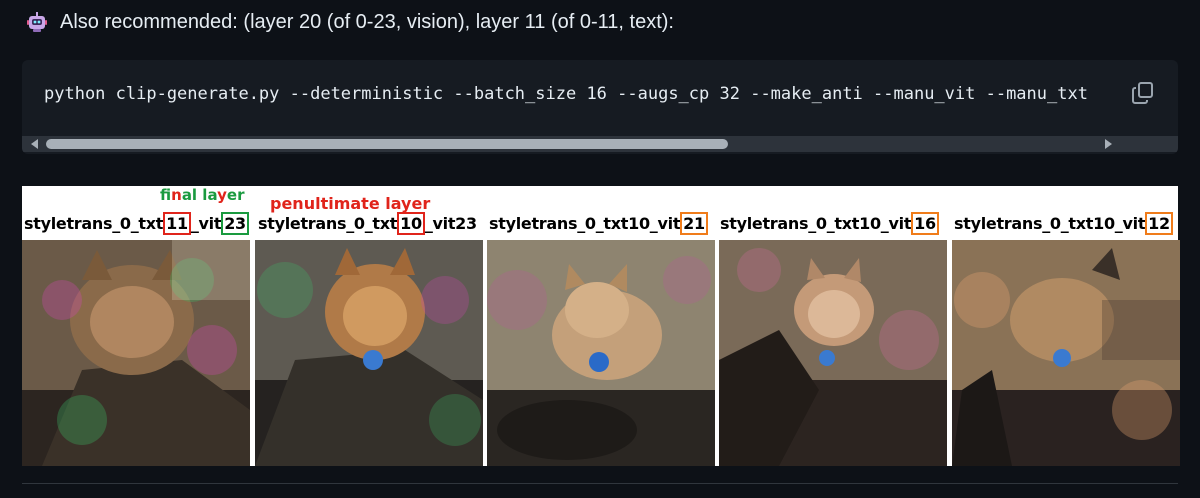 The height and width of the screenshot is (498, 1200). What do you see at coordinates (387, 144) in the screenshot?
I see `scroll-thumb` at bounding box center [387, 144].